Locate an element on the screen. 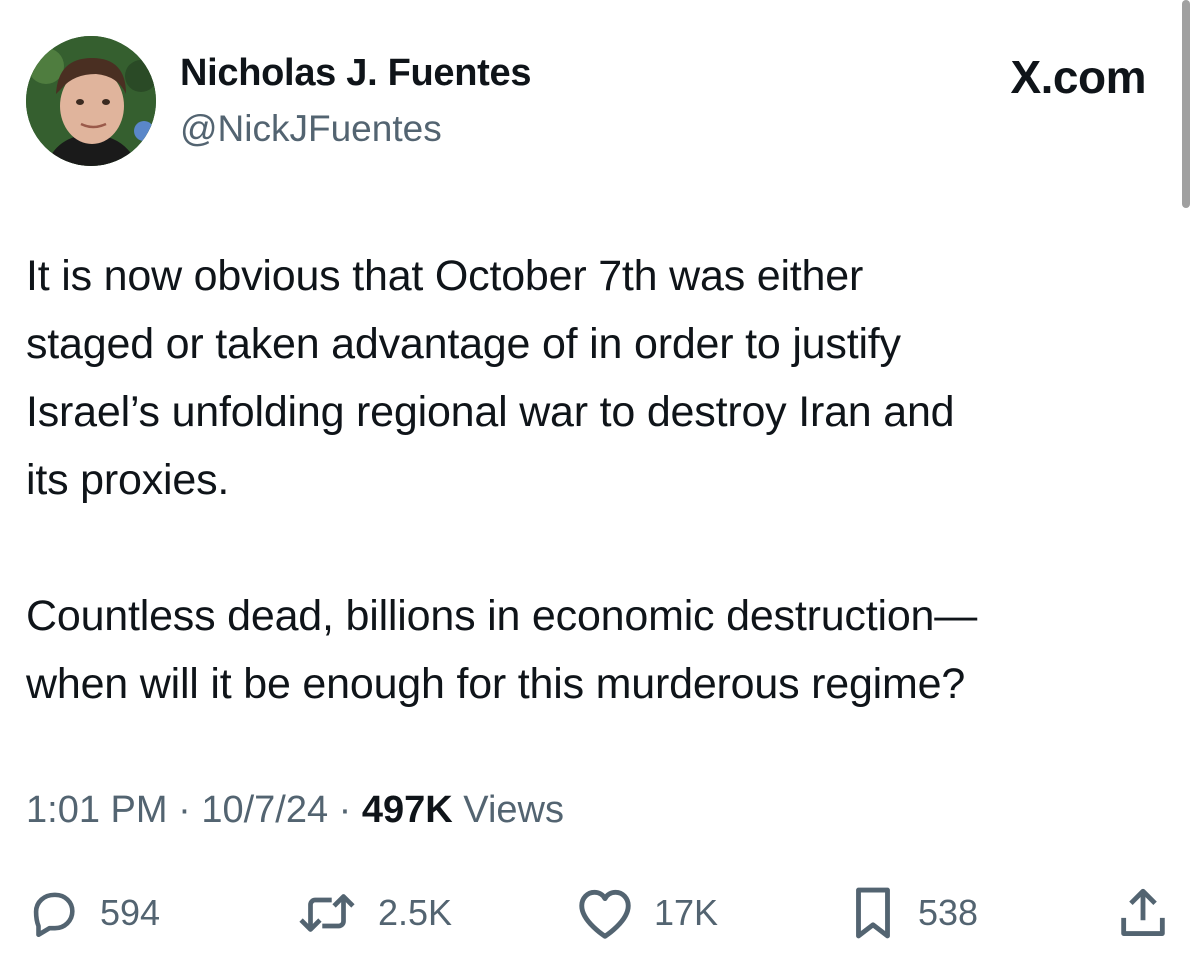 Image resolution: width=1200 pixels, height=968 pixels. bookmark-icon is located at coordinates (873, 913).